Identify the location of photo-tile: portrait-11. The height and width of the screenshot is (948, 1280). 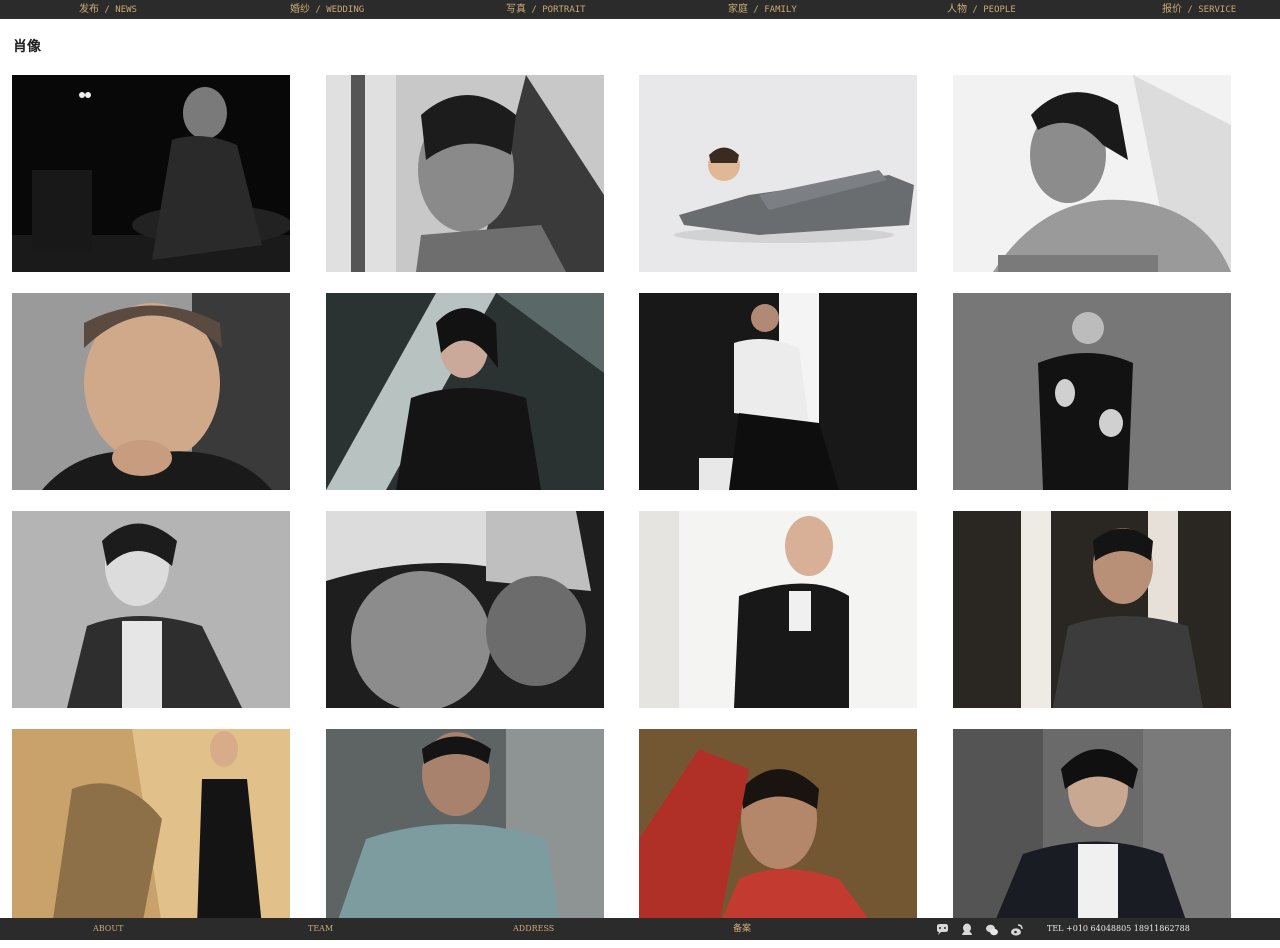
(778, 609).